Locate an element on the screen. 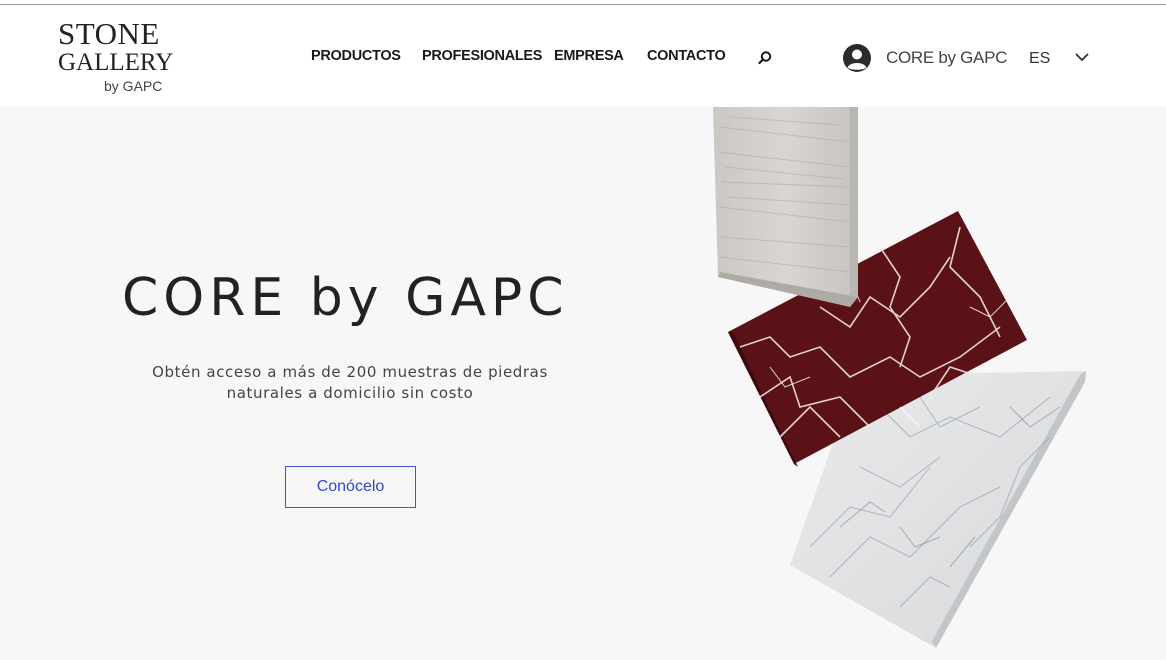  logo-line-gallery: GALLERY is located at coordinates (116, 62).